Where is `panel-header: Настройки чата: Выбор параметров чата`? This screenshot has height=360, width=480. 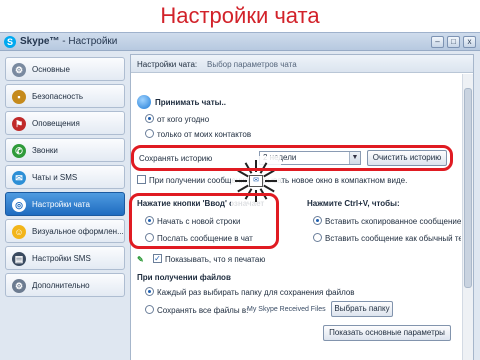 panel-header: Настройки чата: Выбор параметров чата is located at coordinates (302, 64).